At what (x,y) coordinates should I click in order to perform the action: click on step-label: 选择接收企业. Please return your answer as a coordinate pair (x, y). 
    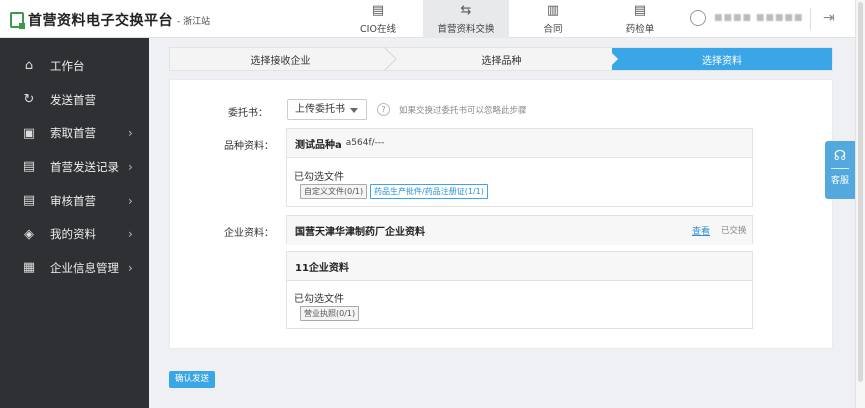
    Looking at the image, I should click on (280, 61).